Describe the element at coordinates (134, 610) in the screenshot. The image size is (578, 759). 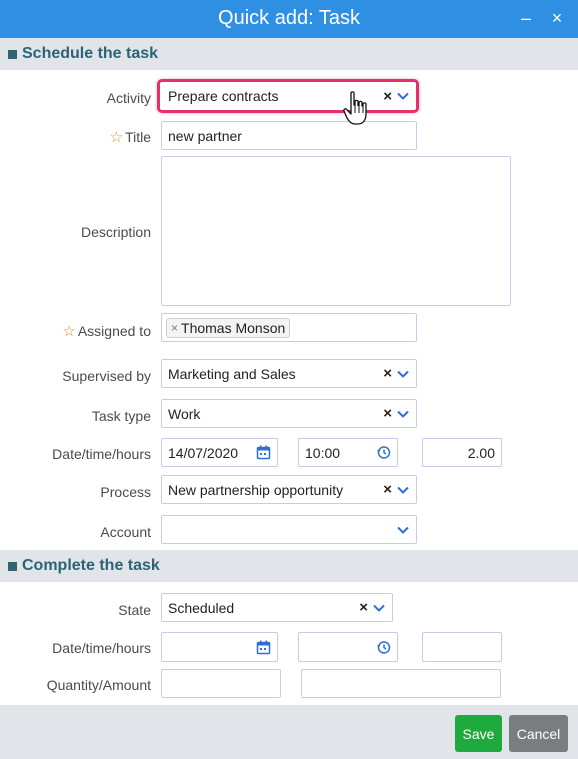
I see `state-label: State` at that location.